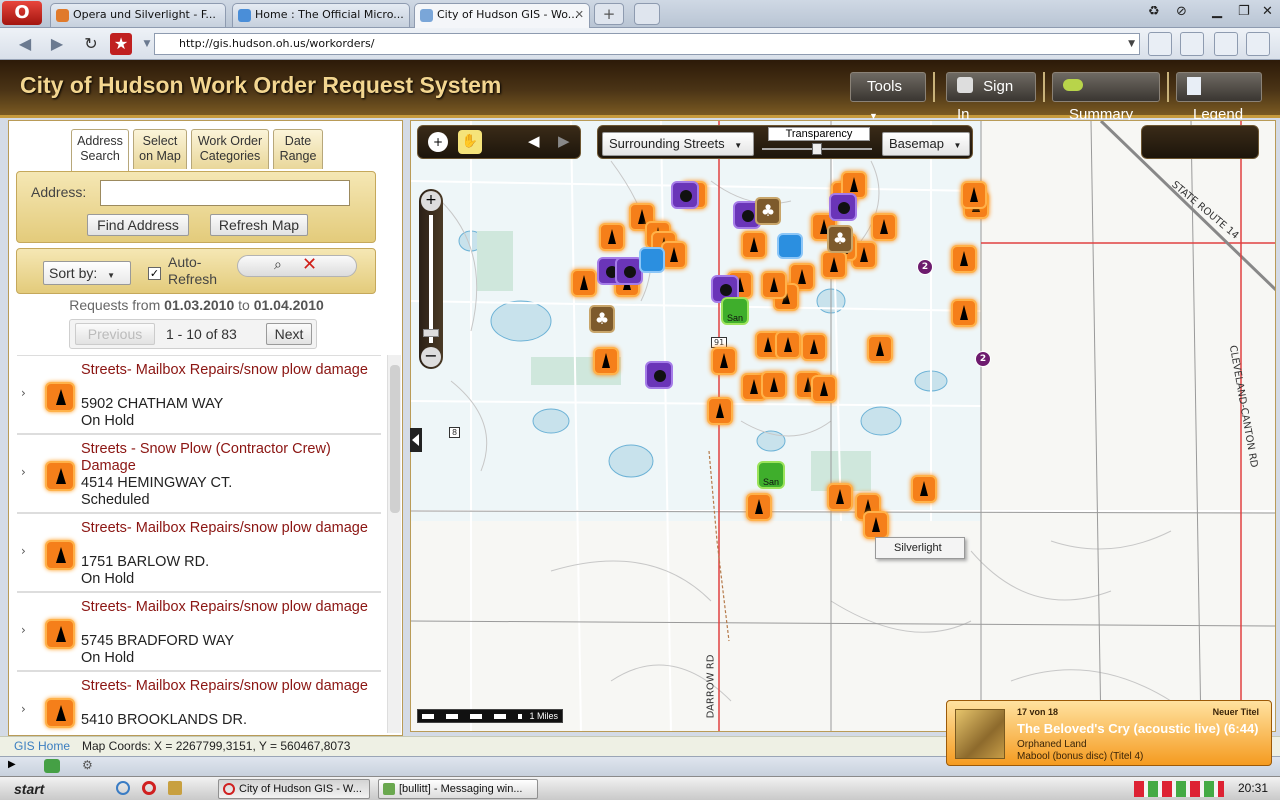 The width and height of the screenshot is (1280, 800). What do you see at coordinates (1131, 44) in the screenshot?
I see `chevron-down-icon: ▼` at bounding box center [1131, 44].